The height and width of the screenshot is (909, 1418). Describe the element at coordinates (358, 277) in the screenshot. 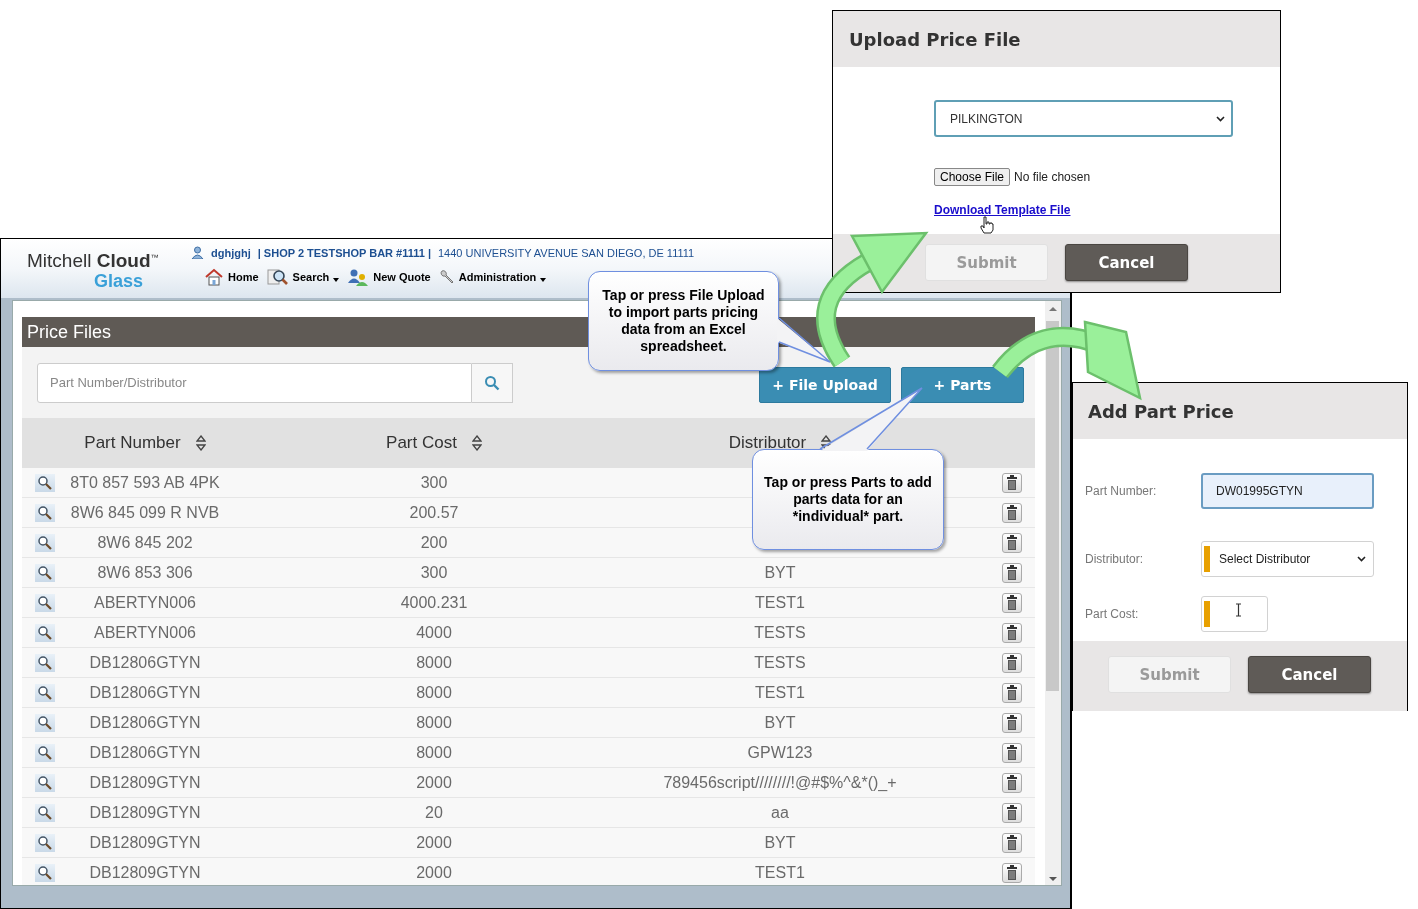

I see `people-icon` at that location.